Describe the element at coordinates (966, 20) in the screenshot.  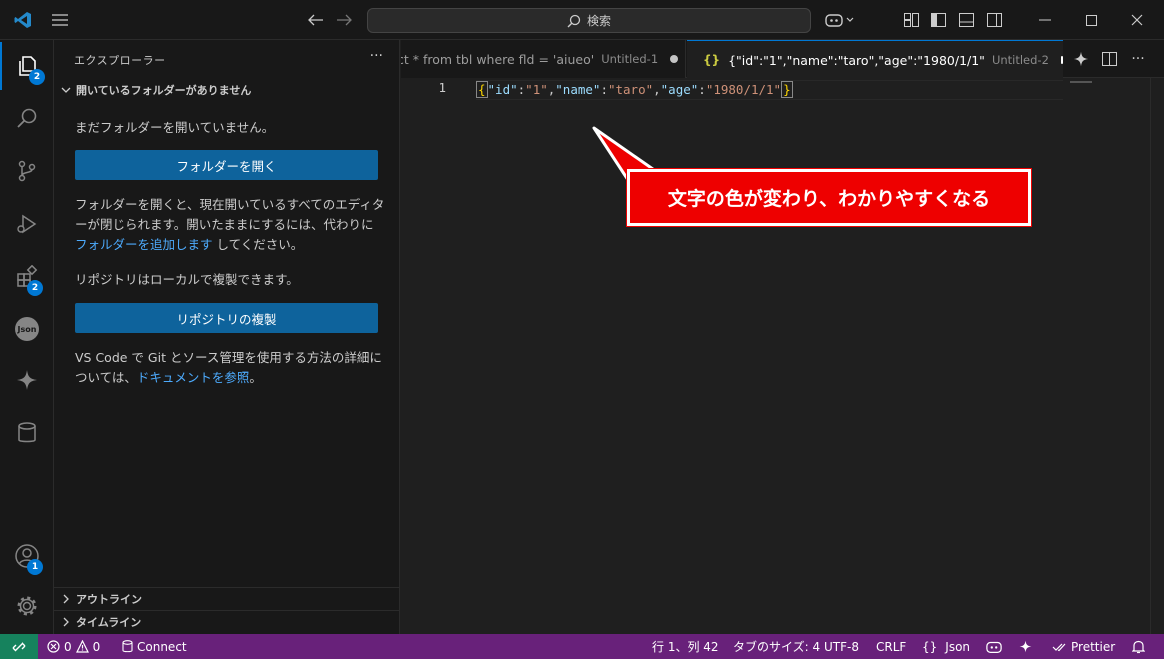
I see `toggle-panel-icon` at that location.